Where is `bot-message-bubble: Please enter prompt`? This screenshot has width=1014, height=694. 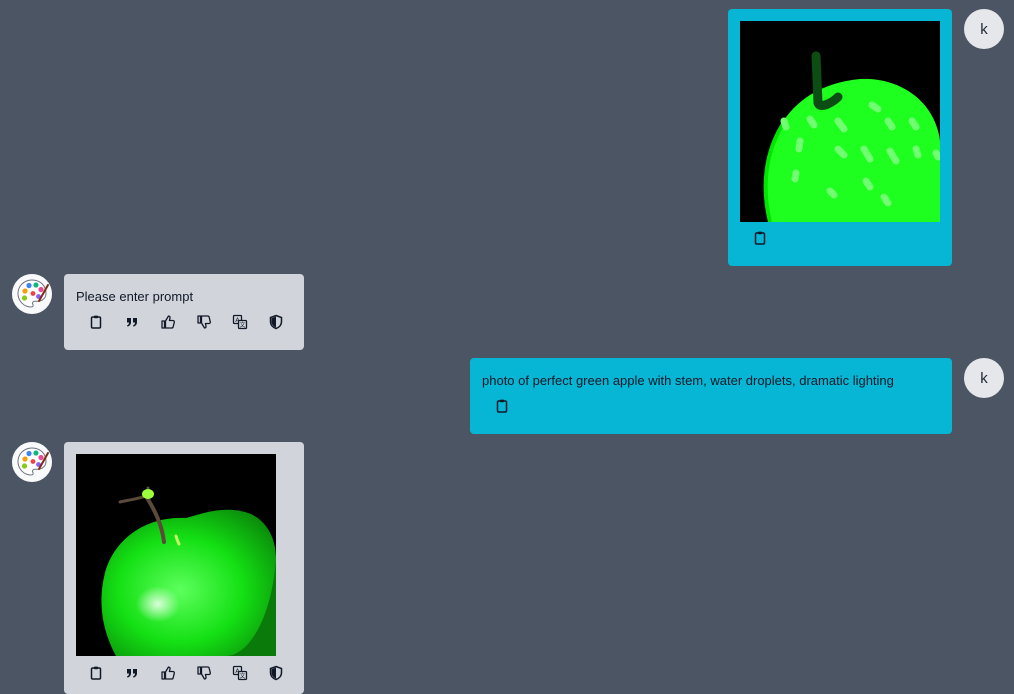
bot-message-bubble: Please enter prompt is located at coordinates (184, 312).